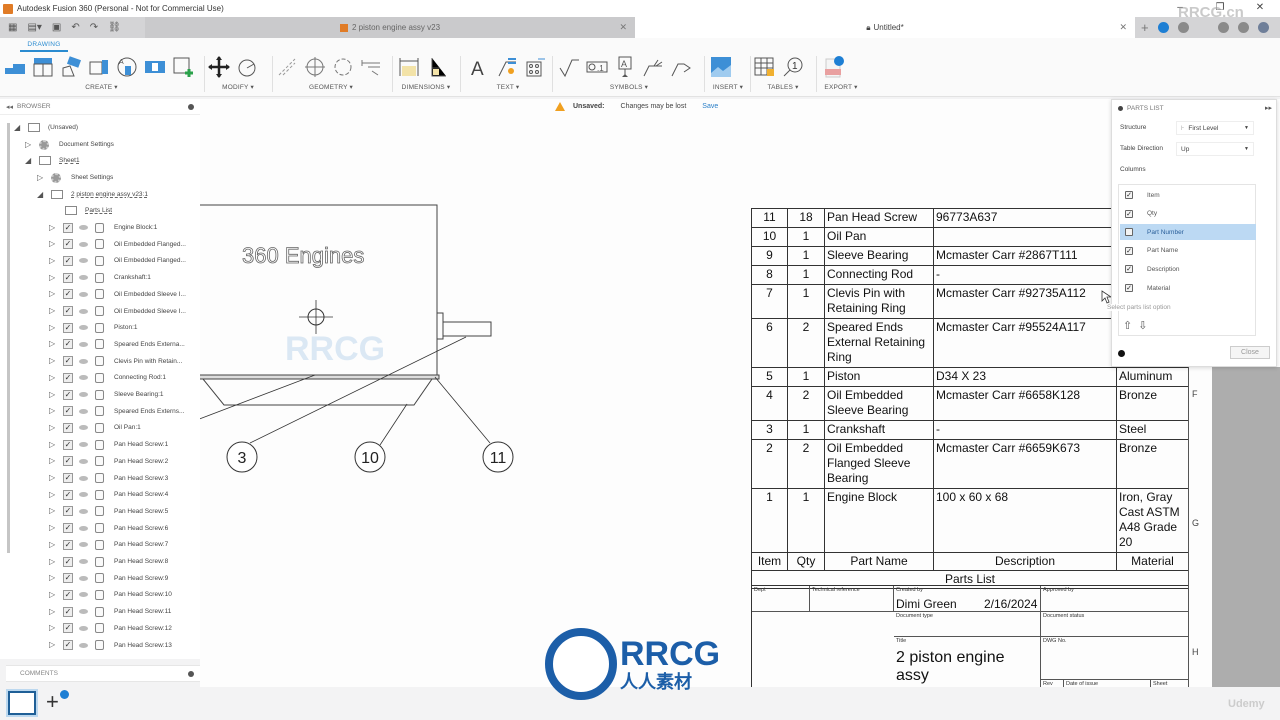  Describe the element at coordinates (93, 327) in the screenshot. I see `browser-node: ▷ ✓ Piston:1` at that location.